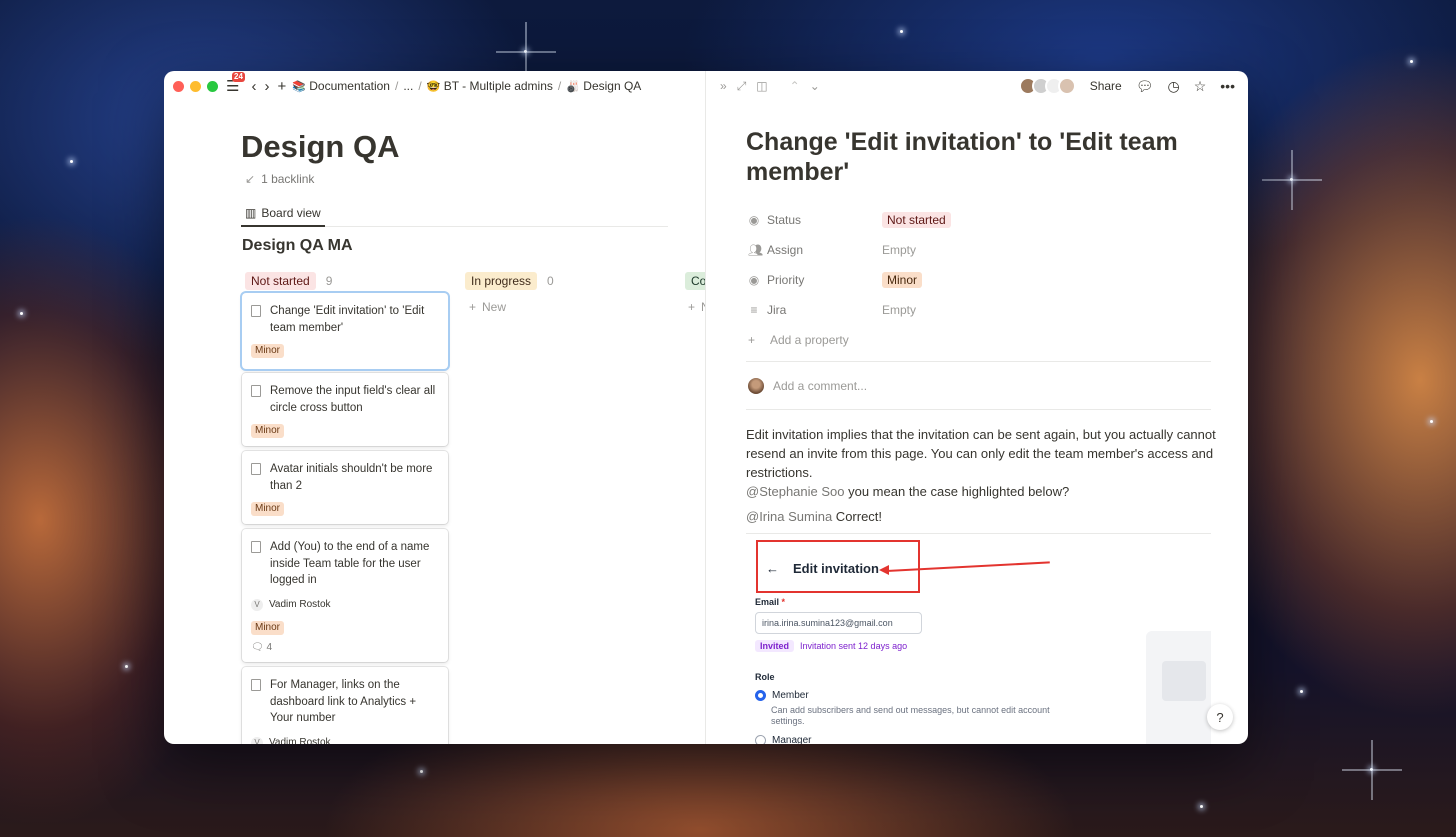 This screenshot has height=837, width=1456. What do you see at coordinates (696, 307) in the screenshot?
I see `new-card-button: +N` at bounding box center [696, 307].